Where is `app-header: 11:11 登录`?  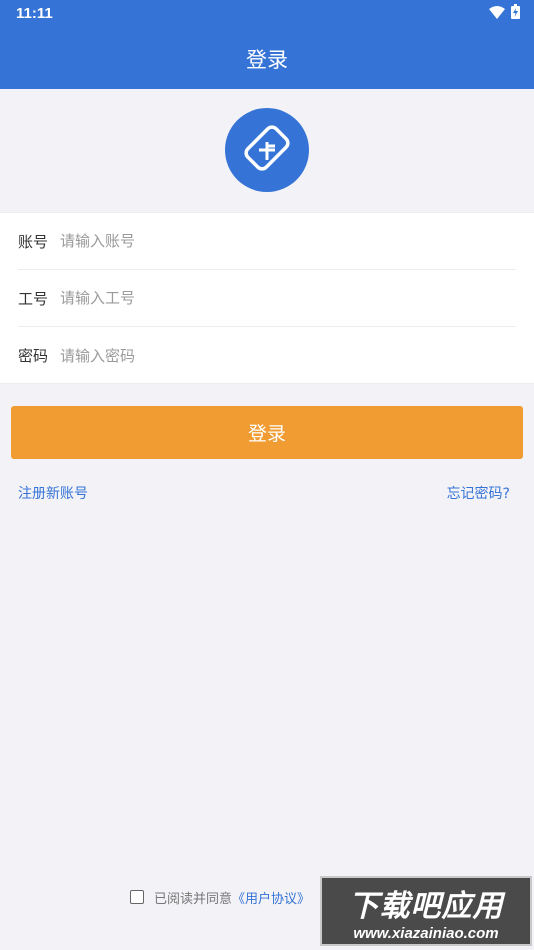 app-header: 11:11 登录 is located at coordinates (267, 44).